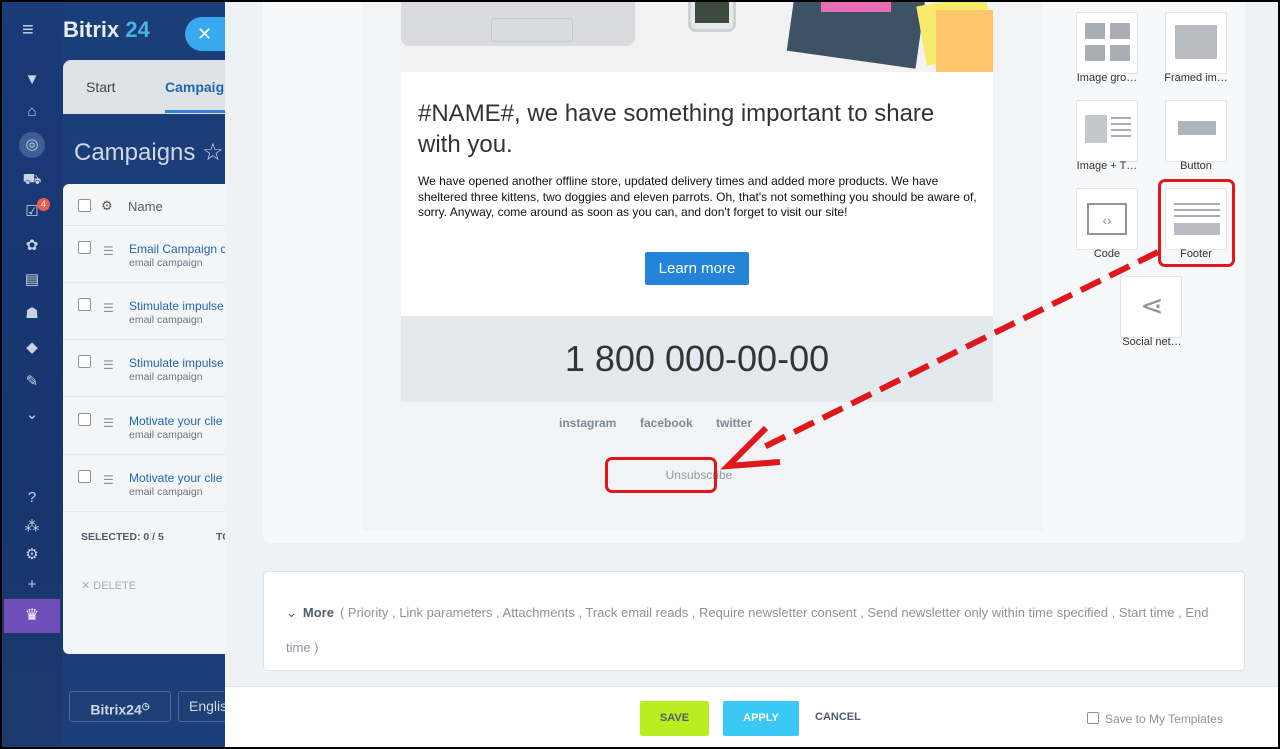 This screenshot has width=1280, height=749. I want to click on tab-underline, so click(195, 111).